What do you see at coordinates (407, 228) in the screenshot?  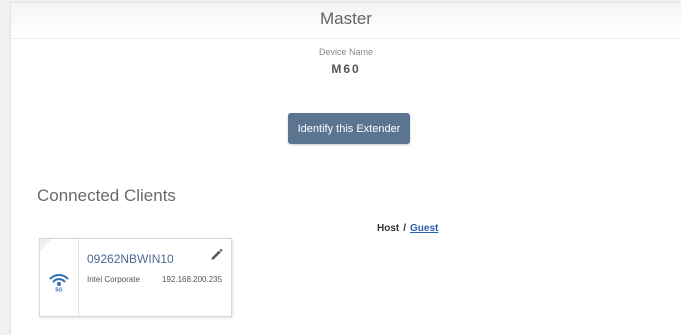 I see `host-guest-toggle: Host / Guest` at bounding box center [407, 228].